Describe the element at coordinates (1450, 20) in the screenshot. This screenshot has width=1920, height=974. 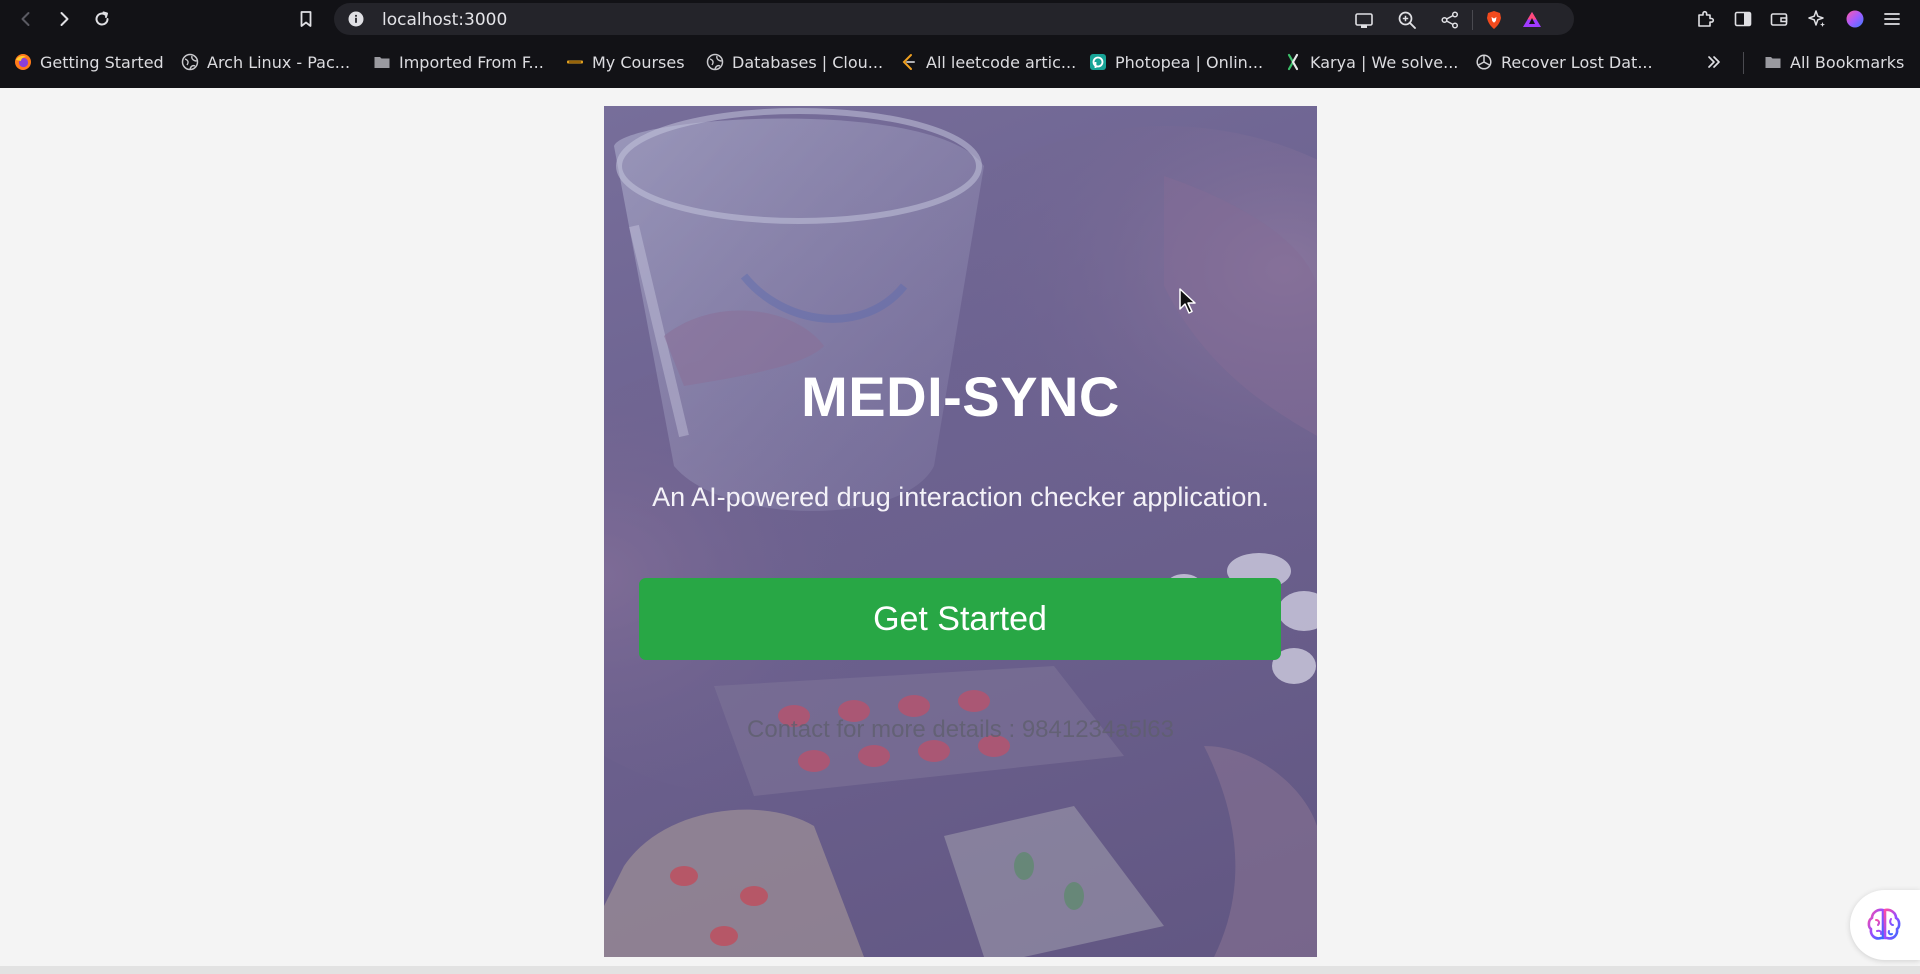
I see `share-icon` at that location.